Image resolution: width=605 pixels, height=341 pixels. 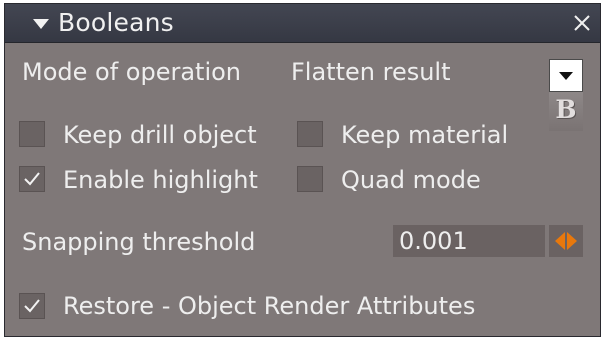 I want to click on keep-drill-object-label: Keep drill object, so click(x=160, y=135).